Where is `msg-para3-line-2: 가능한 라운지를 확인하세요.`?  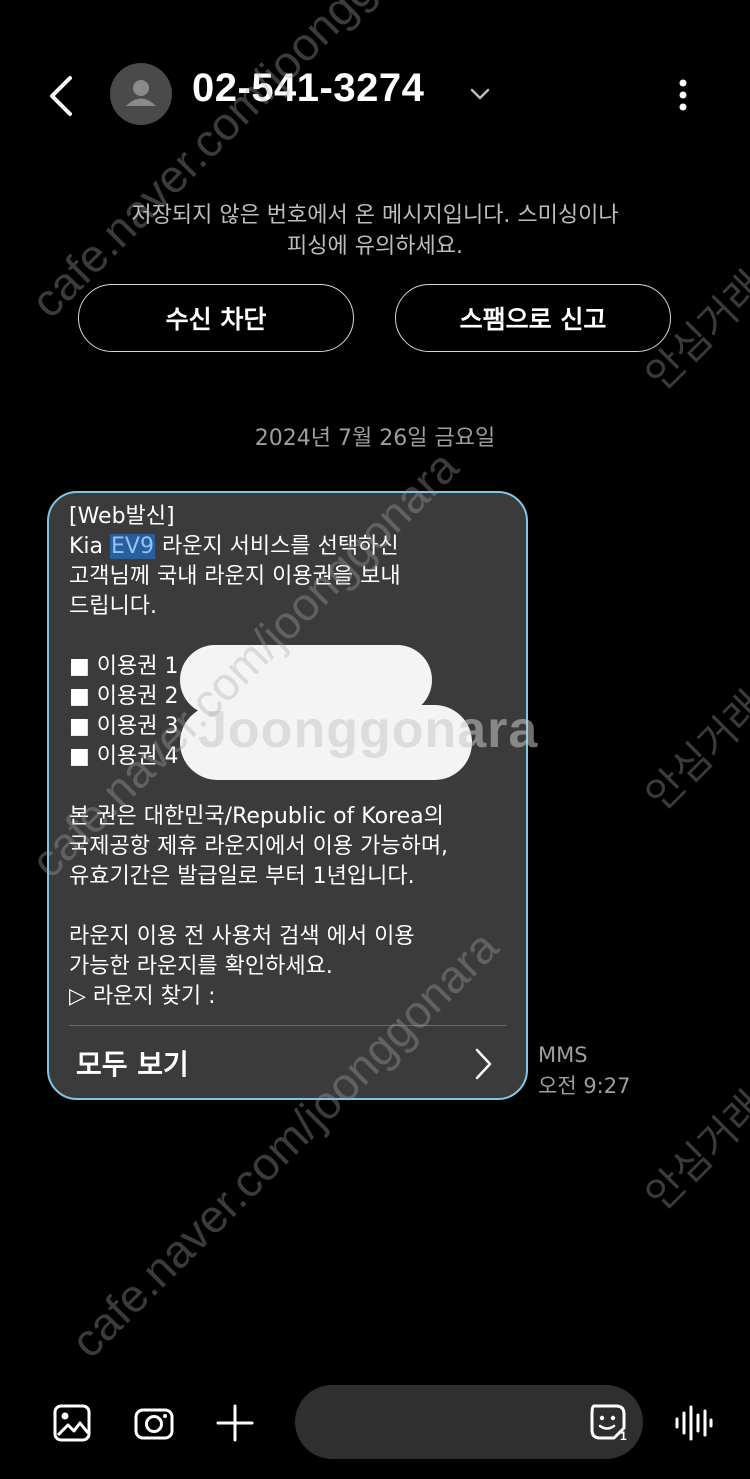 msg-para3-line-2: 가능한 라운지를 확인하세요. is located at coordinates (201, 966).